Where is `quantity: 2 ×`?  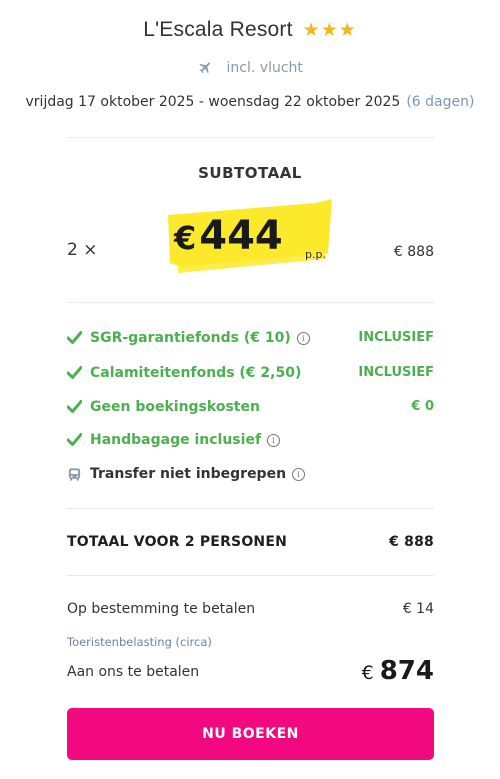
quantity: 2 × is located at coordinates (82, 250).